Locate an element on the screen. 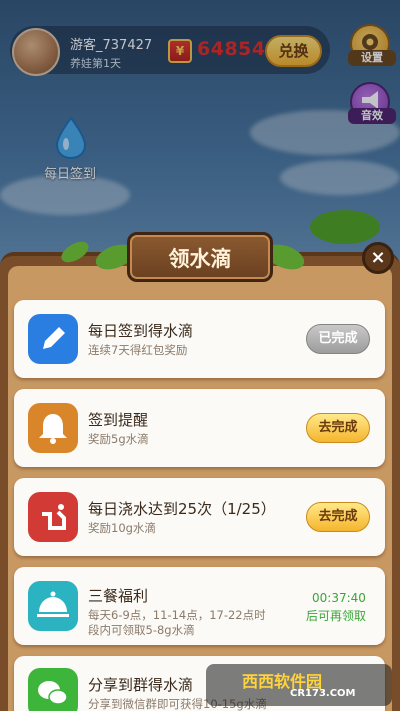 The width and height of the screenshot is (400, 711). wechat-icon is located at coordinates (53, 689).